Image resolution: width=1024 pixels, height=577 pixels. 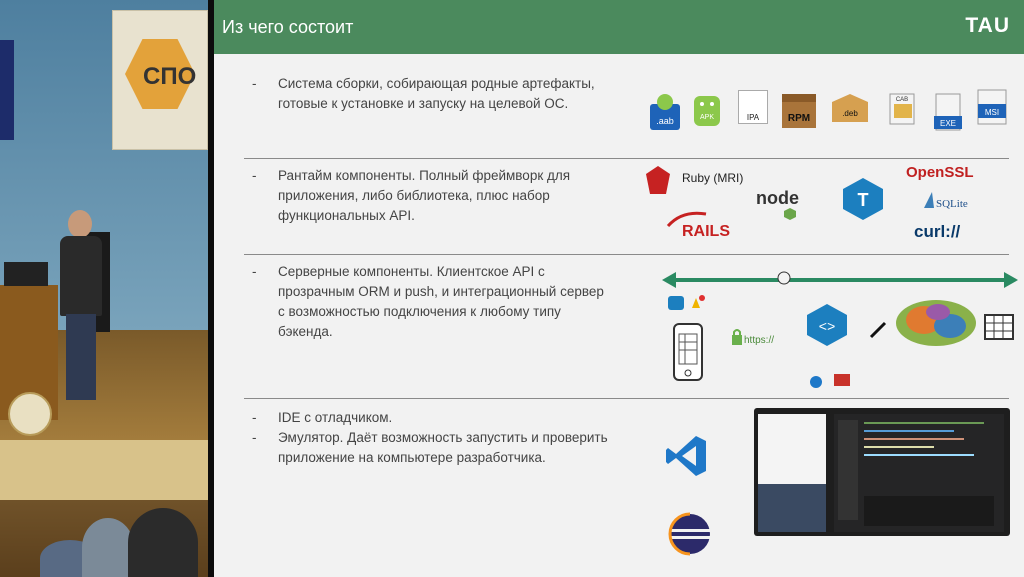 What do you see at coordinates (799, 118) in the screenshot?
I see `rpm-icon-label: RPM` at bounding box center [799, 118].